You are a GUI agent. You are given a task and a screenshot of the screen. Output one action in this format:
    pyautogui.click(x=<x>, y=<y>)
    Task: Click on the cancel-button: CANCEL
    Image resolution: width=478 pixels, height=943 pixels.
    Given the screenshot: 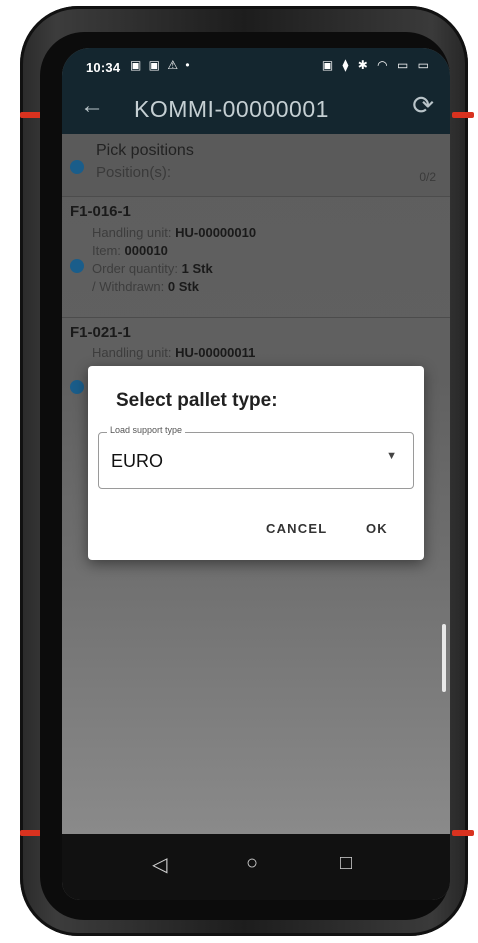 What is the action you would take?
    pyautogui.click(x=296, y=528)
    